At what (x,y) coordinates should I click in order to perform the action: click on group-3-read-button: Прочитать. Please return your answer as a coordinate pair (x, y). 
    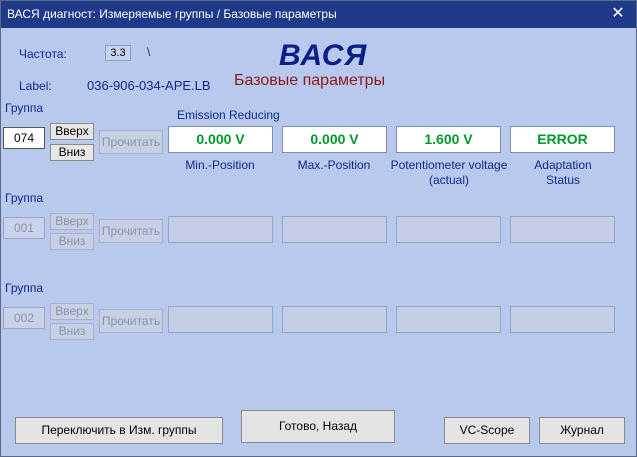
    Looking at the image, I should click on (131, 321).